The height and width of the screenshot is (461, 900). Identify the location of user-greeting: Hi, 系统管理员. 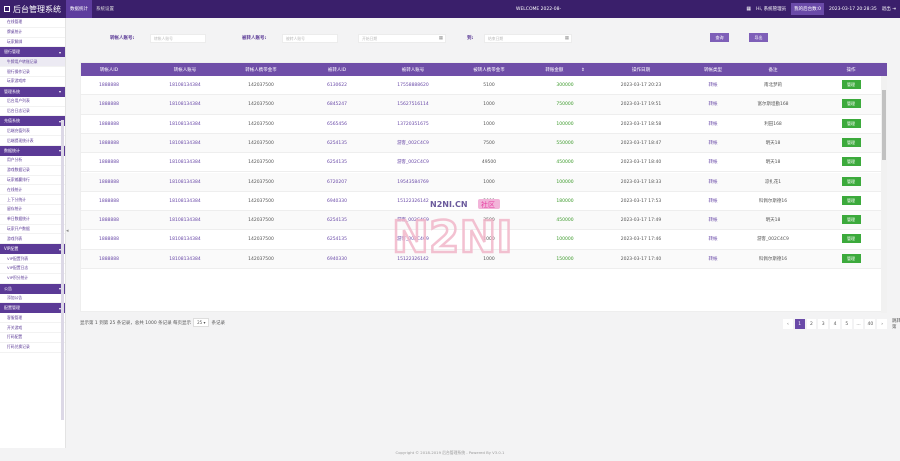
(771, 9).